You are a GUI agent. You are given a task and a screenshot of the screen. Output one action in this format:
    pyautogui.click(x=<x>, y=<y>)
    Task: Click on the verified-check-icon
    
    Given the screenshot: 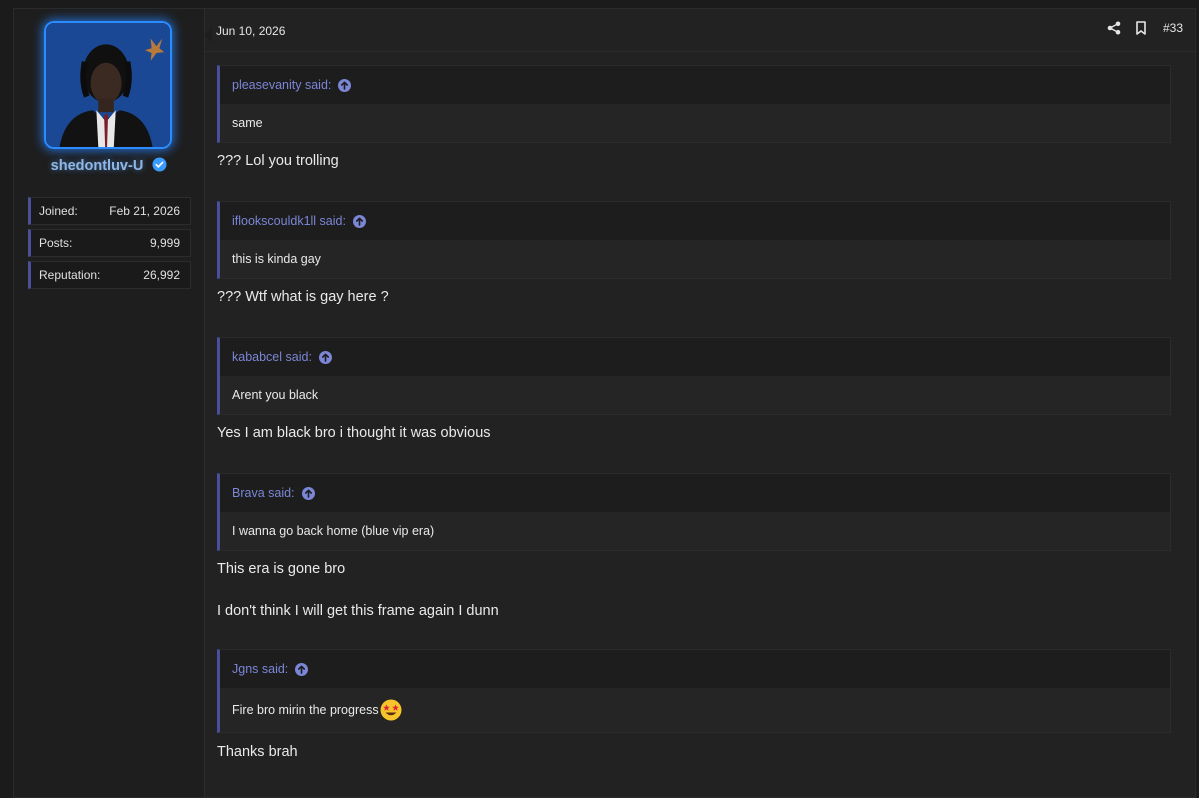 What is the action you would take?
    pyautogui.click(x=159, y=164)
    